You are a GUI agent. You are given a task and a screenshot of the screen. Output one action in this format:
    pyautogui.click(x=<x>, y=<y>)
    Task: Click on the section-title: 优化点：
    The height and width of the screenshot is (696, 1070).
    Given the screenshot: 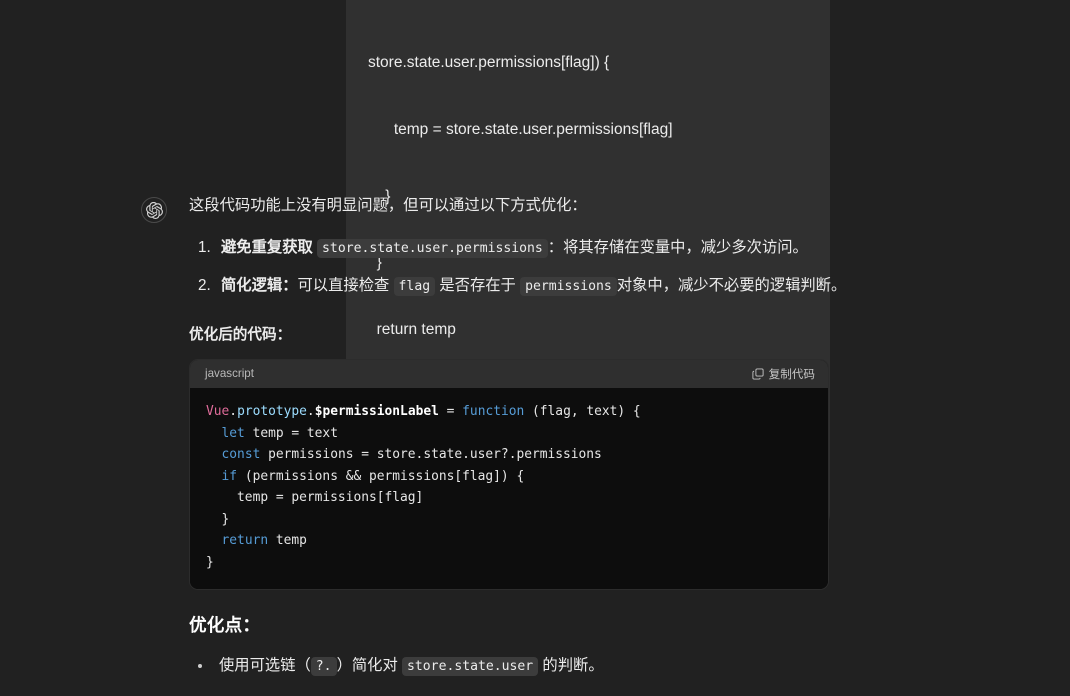 What is the action you would take?
    pyautogui.click(x=225, y=625)
    